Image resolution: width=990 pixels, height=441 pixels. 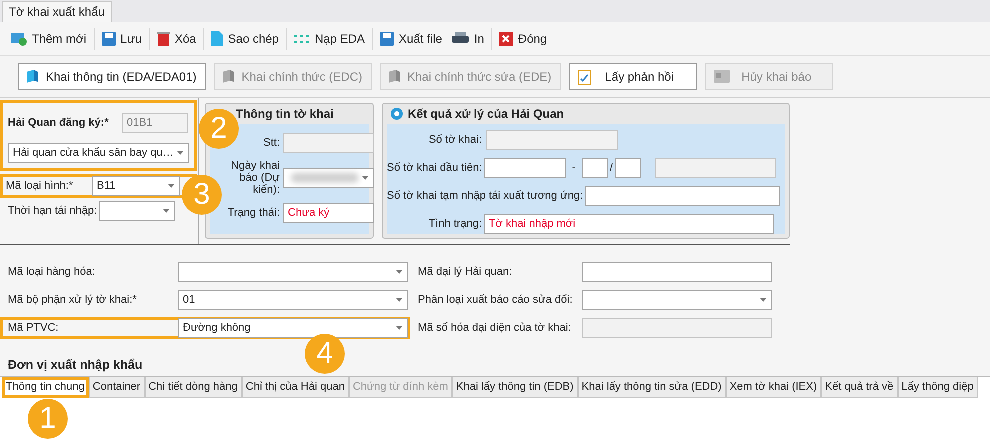 What do you see at coordinates (652, 387) in the screenshot?
I see `tab: Khai lấy thông tin sửa (EDD)` at bounding box center [652, 387].